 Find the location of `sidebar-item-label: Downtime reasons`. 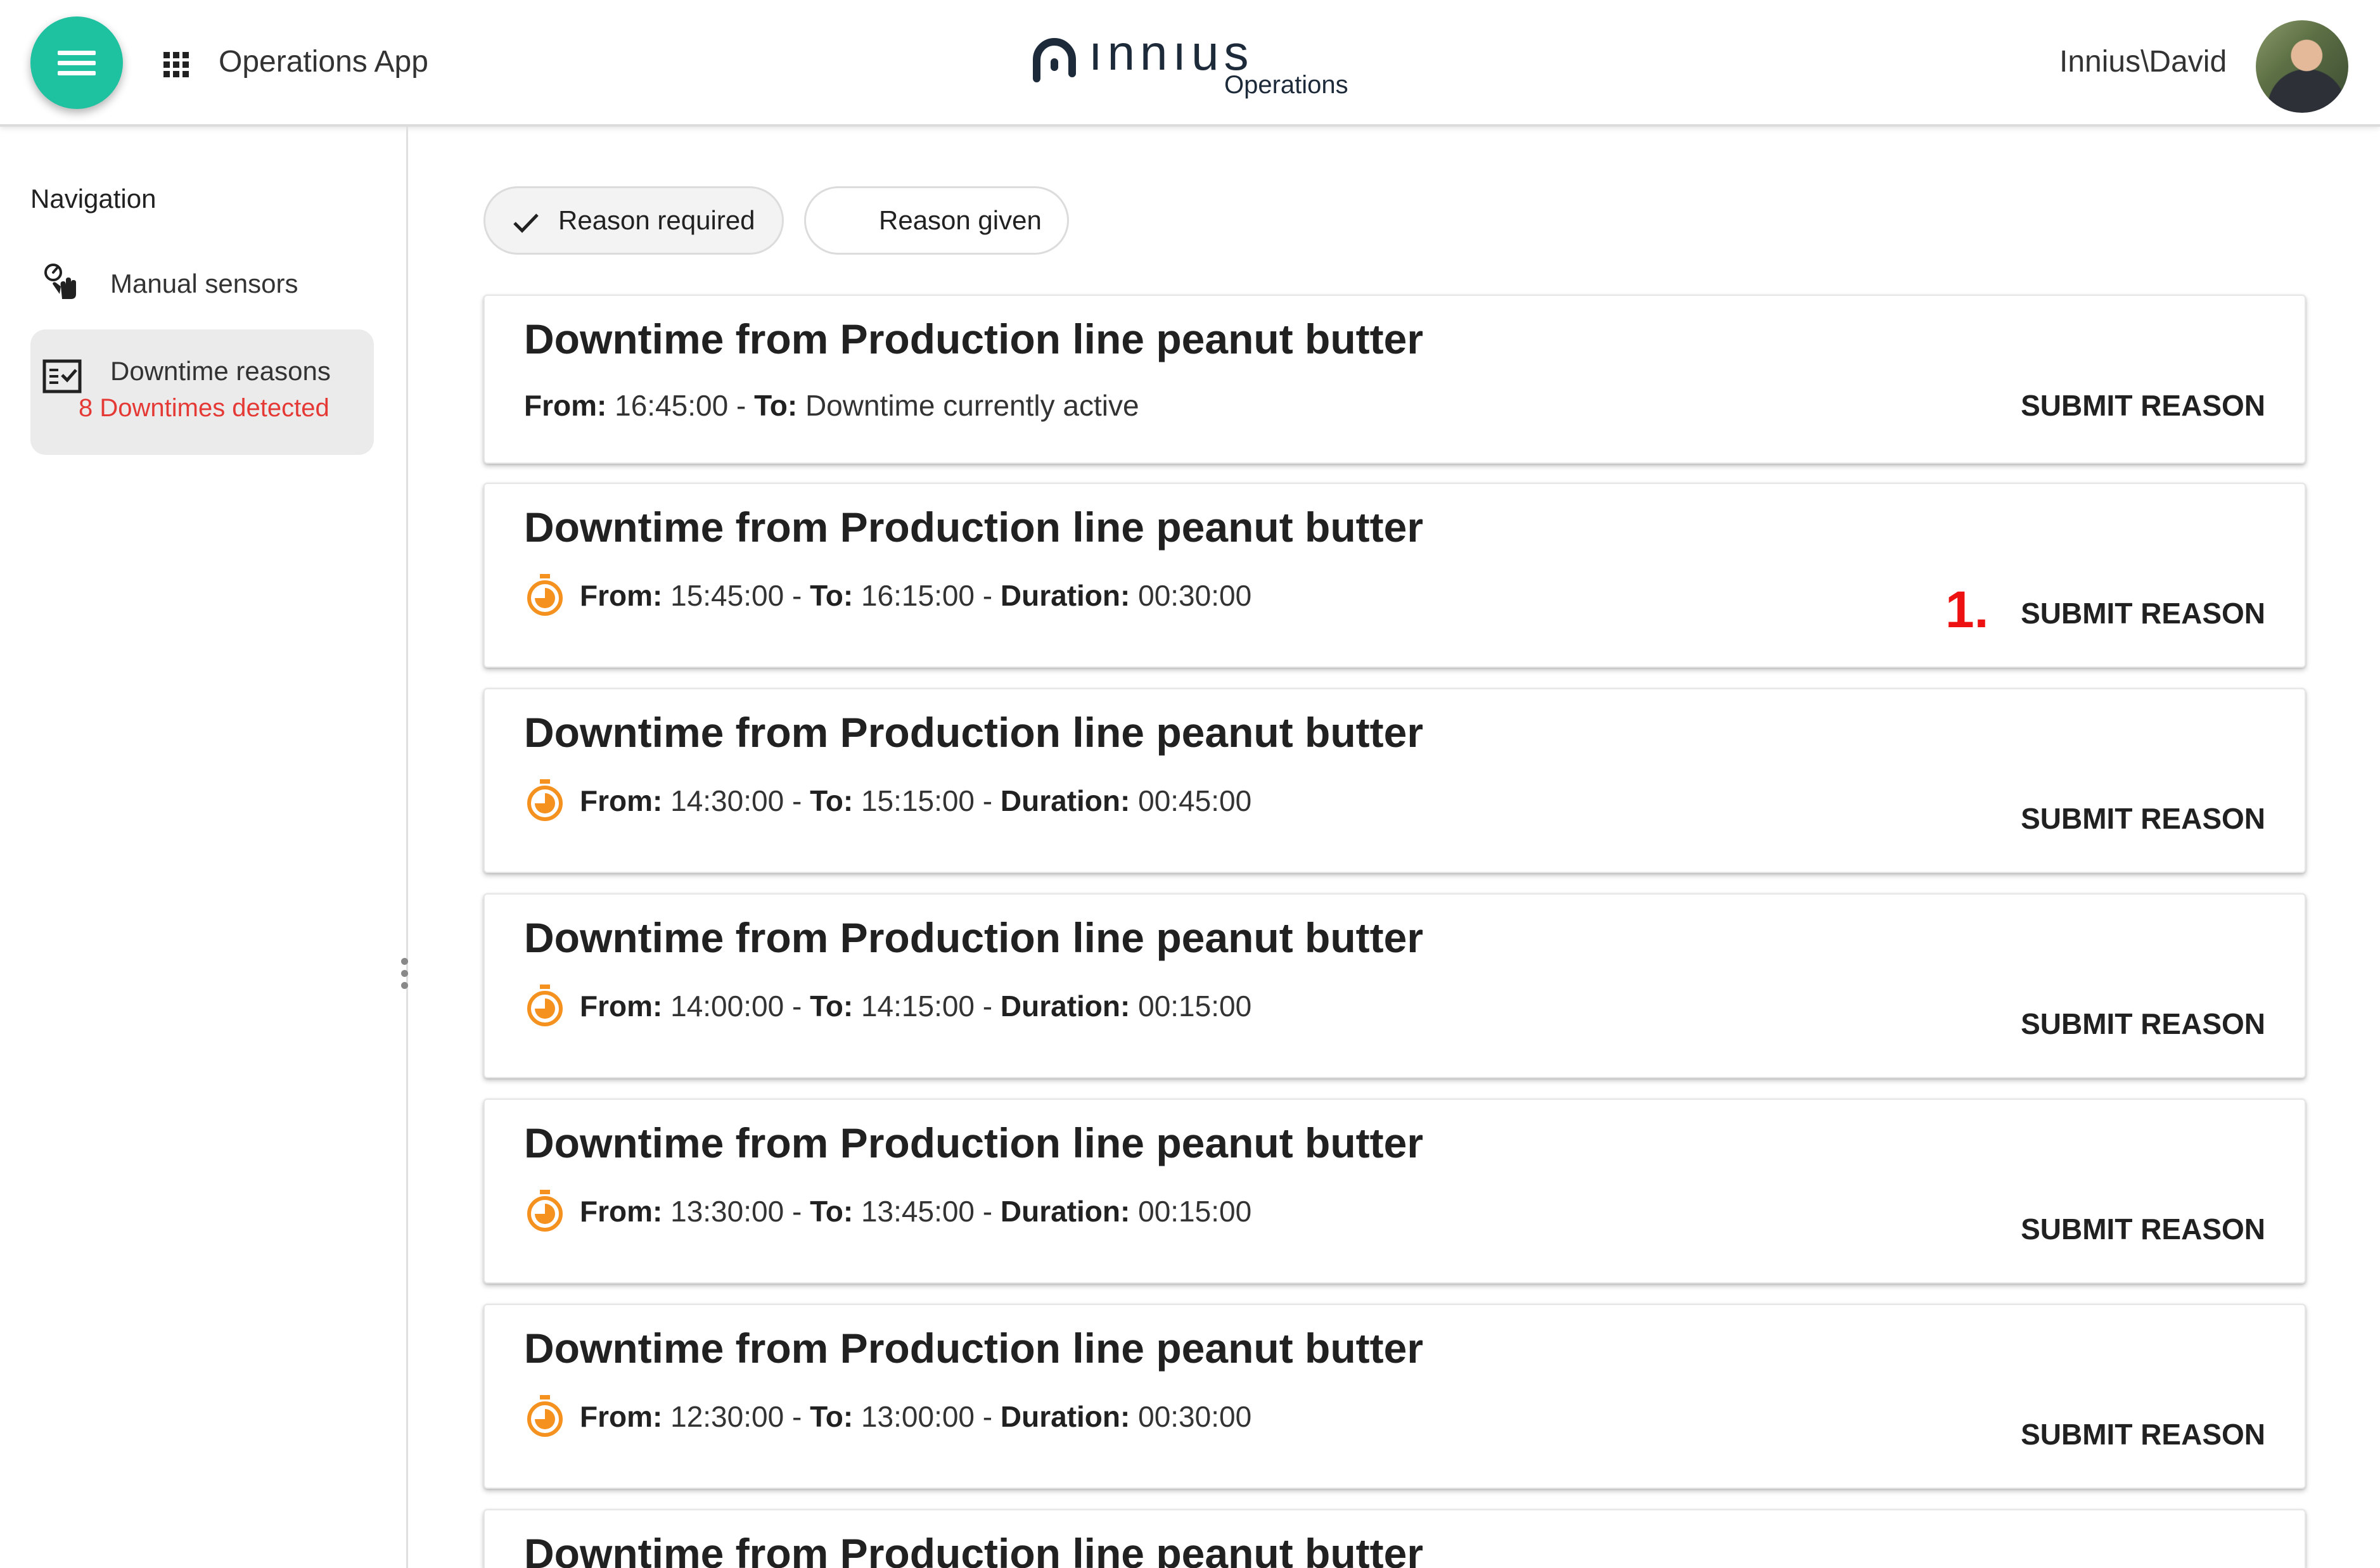

sidebar-item-label: Downtime reasons is located at coordinates (221, 371).